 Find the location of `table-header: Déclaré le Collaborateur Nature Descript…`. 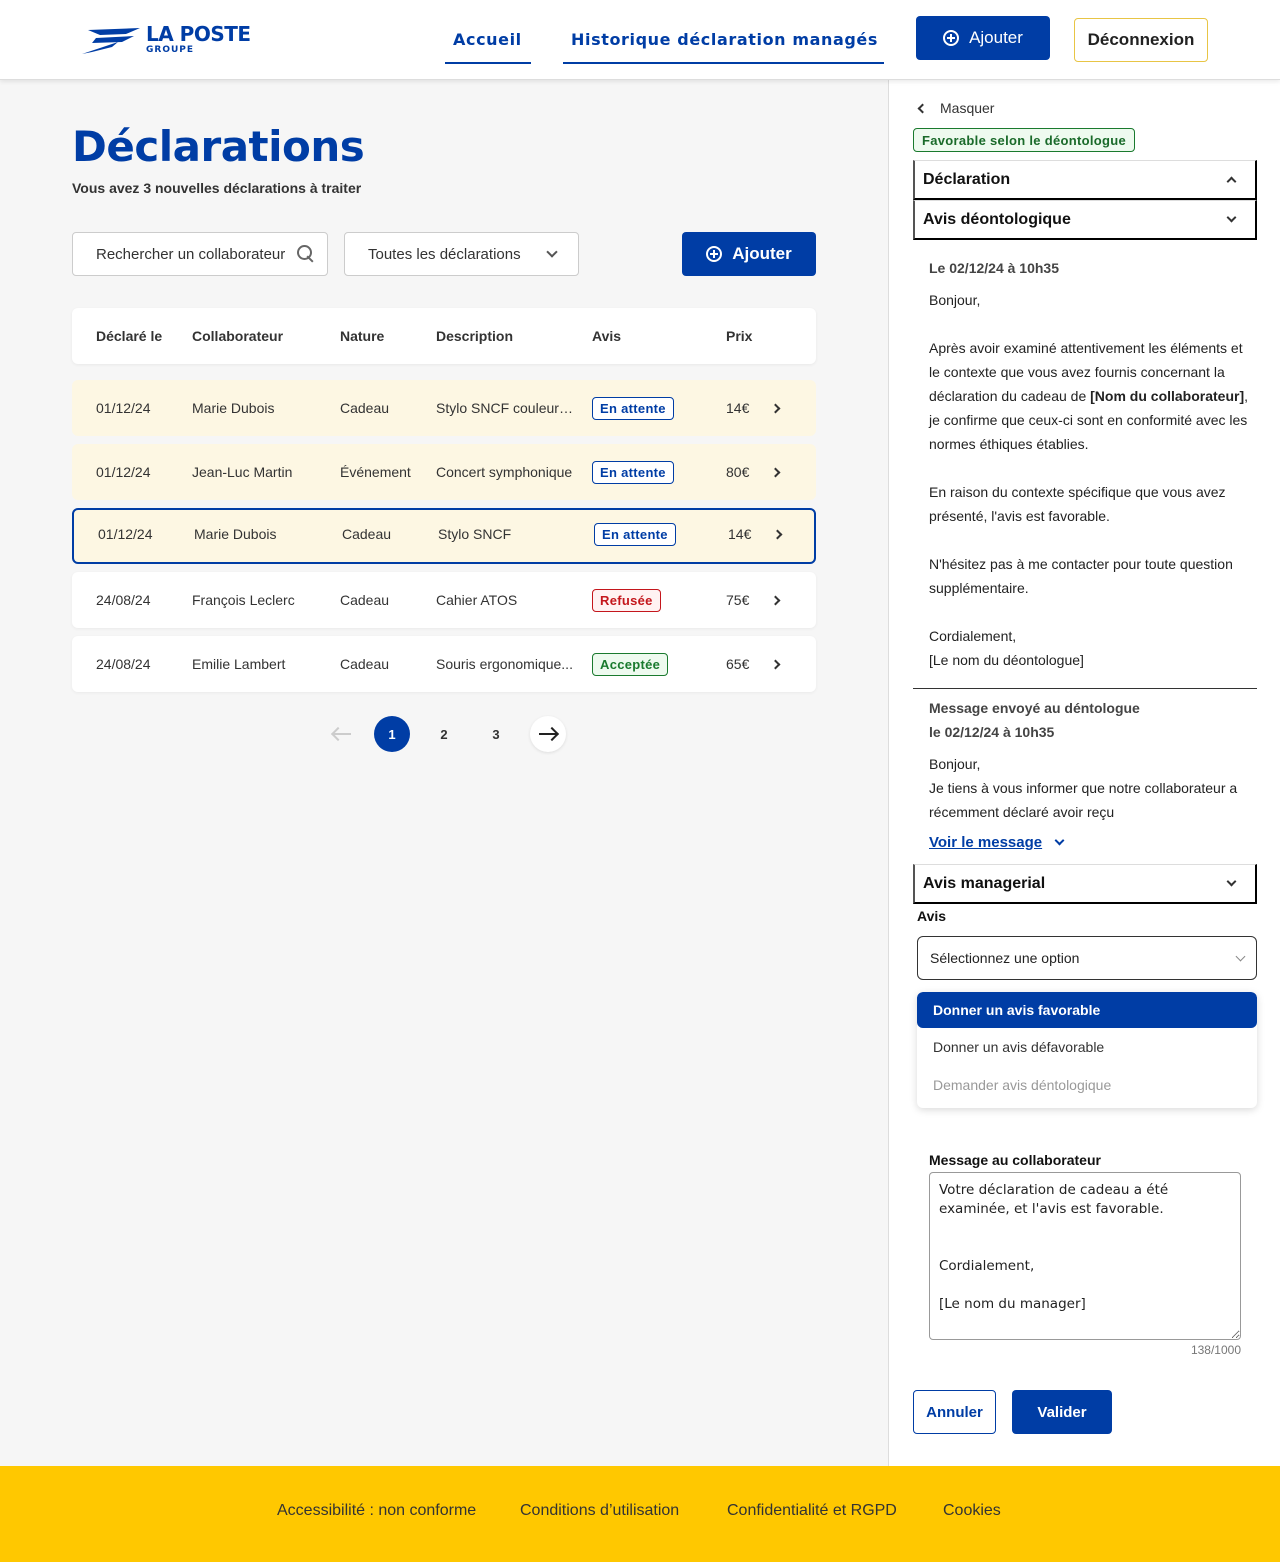

table-header: Déclaré le Collaborateur Nature Descript… is located at coordinates (444, 336).